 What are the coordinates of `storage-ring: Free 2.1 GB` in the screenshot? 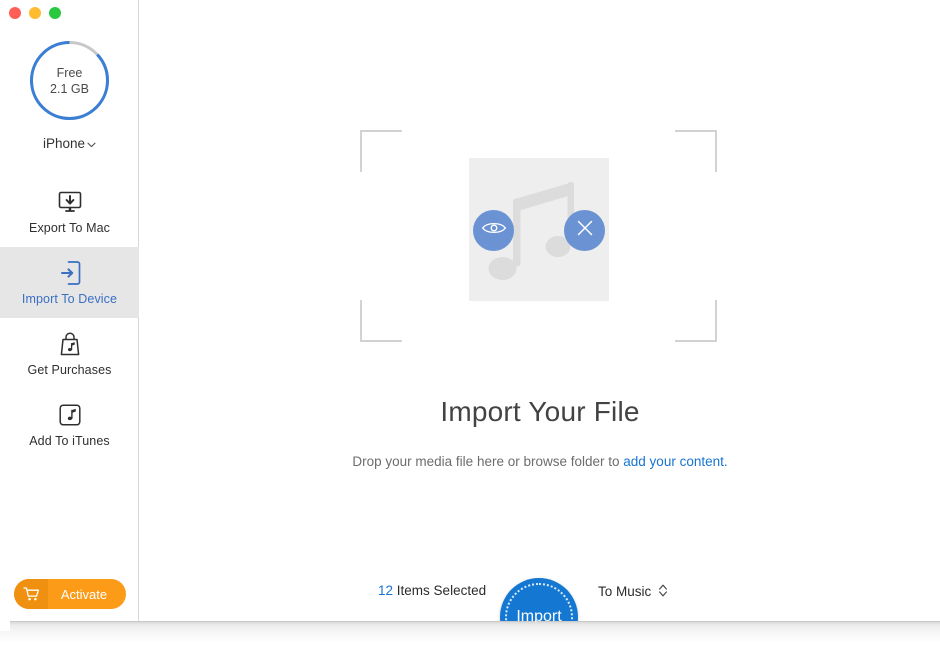 It's located at (69, 80).